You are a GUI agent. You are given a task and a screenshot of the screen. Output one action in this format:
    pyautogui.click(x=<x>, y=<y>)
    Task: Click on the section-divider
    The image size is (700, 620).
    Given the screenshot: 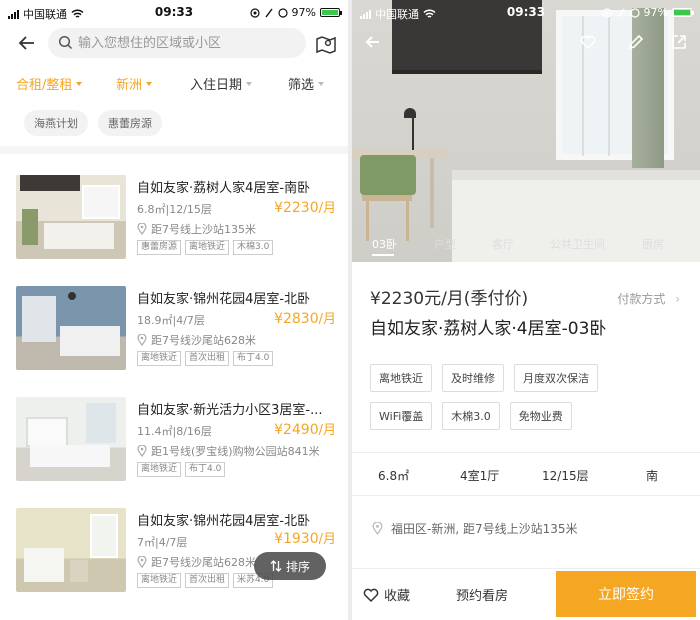 What is the action you would take?
    pyautogui.click(x=174, y=150)
    